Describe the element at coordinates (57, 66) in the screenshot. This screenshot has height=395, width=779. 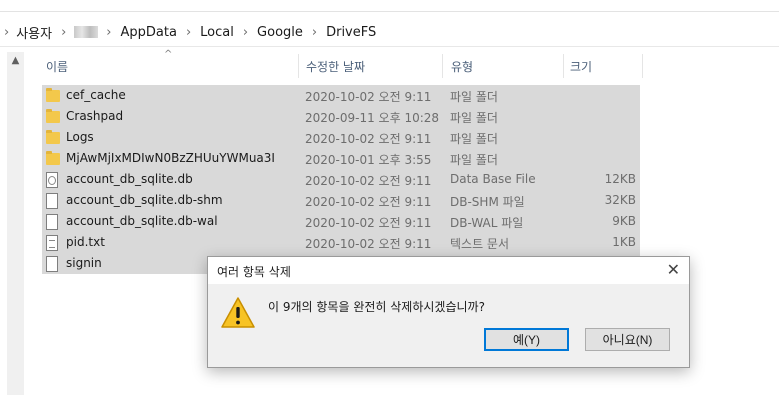
I see `column-header-name: 이름` at that location.